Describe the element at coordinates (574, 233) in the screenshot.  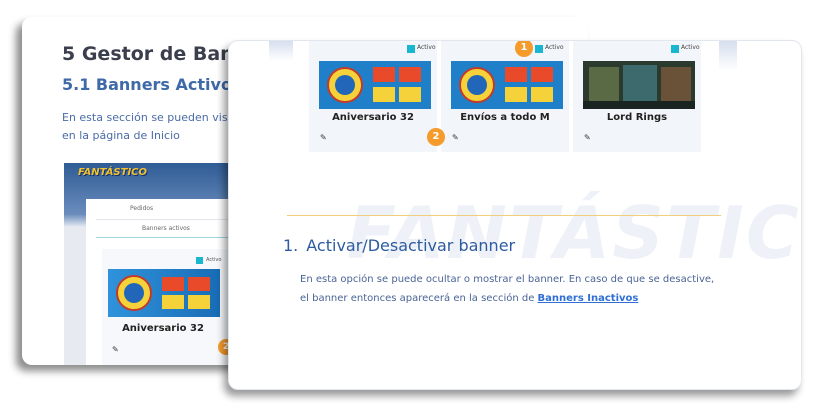
I see `brand-watermark: FANTÁSTICO` at that location.